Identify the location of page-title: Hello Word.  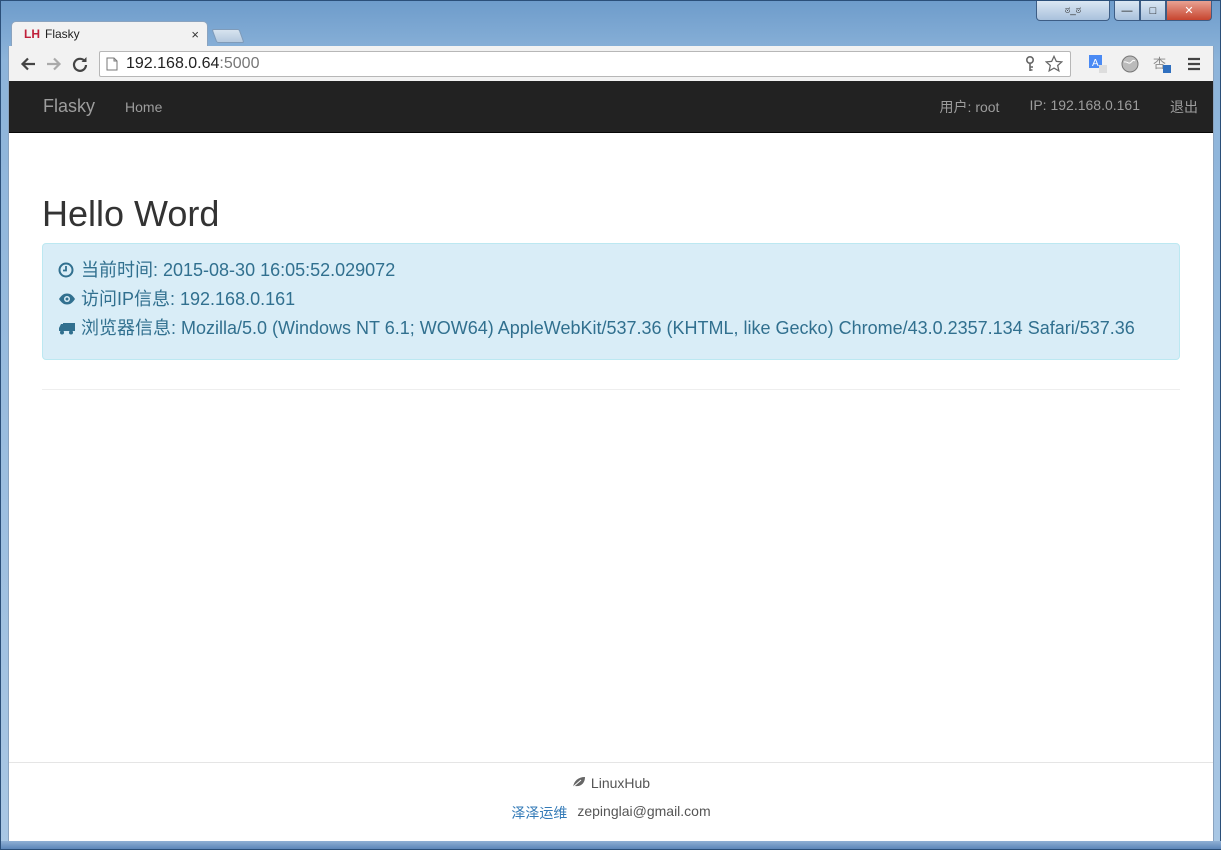
(131, 213).